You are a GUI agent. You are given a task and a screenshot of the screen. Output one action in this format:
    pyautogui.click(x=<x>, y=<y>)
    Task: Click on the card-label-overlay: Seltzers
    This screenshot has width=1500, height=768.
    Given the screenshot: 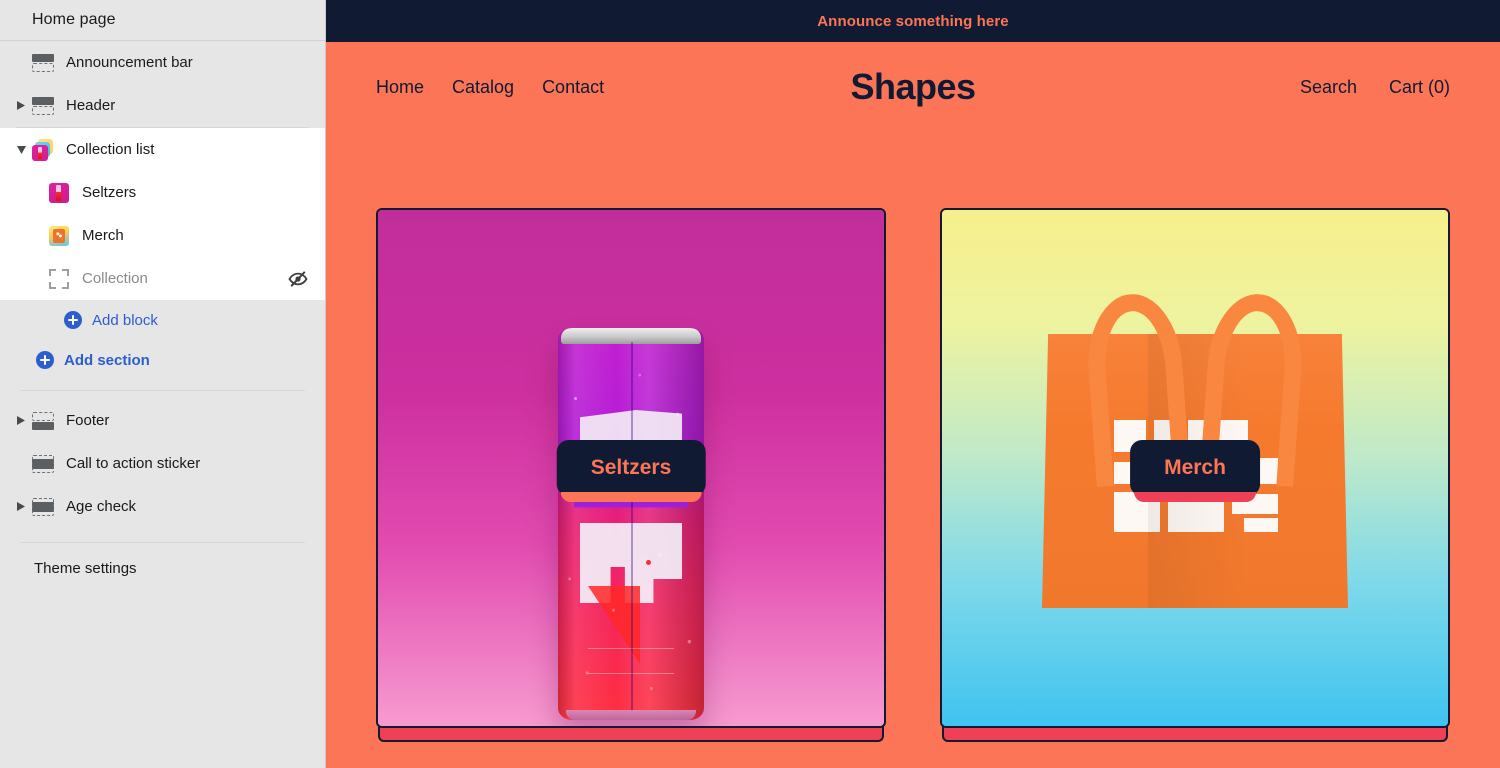 What is the action you would take?
    pyautogui.click(x=631, y=471)
    